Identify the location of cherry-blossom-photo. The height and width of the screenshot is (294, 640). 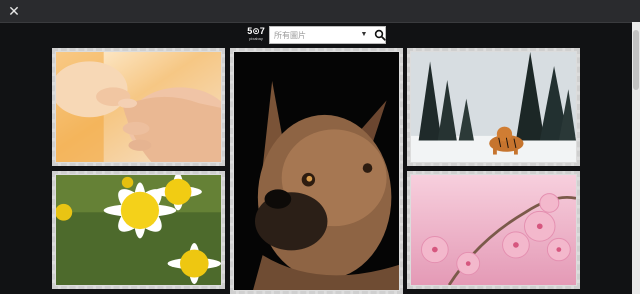
(493, 230).